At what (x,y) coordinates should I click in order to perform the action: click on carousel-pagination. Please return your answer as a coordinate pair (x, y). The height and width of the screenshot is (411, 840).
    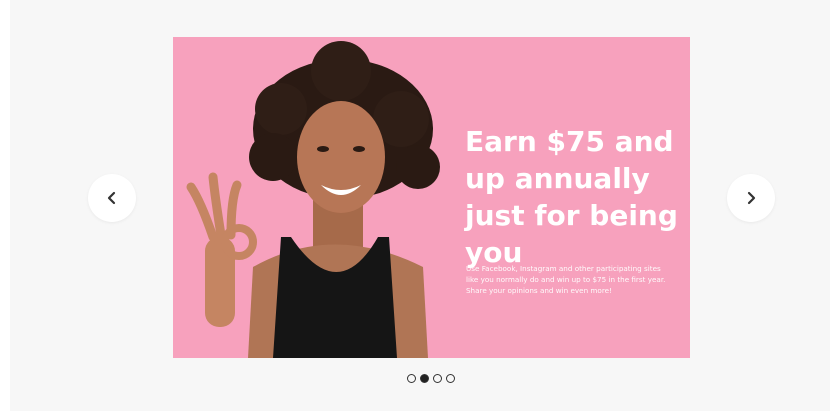
    Looking at the image, I should click on (431, 378).